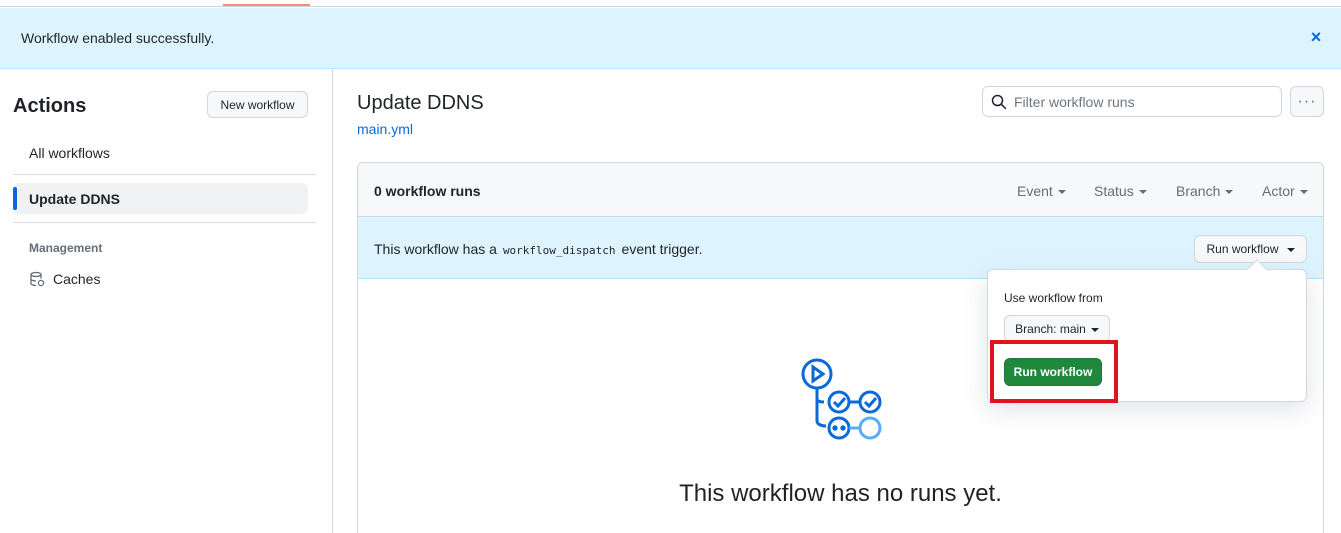 Image resolution: width=1341 pixels, height=533 pixels. I want to click on database-icon, so click(37, 279).